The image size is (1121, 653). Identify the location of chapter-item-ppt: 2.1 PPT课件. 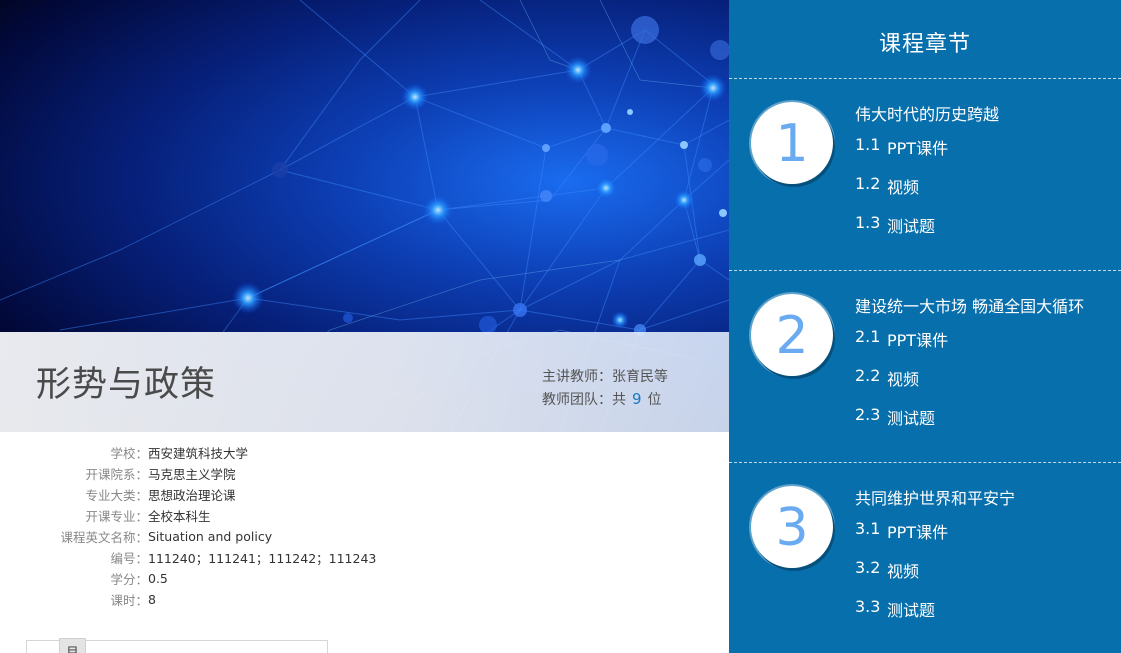
(901, 339).